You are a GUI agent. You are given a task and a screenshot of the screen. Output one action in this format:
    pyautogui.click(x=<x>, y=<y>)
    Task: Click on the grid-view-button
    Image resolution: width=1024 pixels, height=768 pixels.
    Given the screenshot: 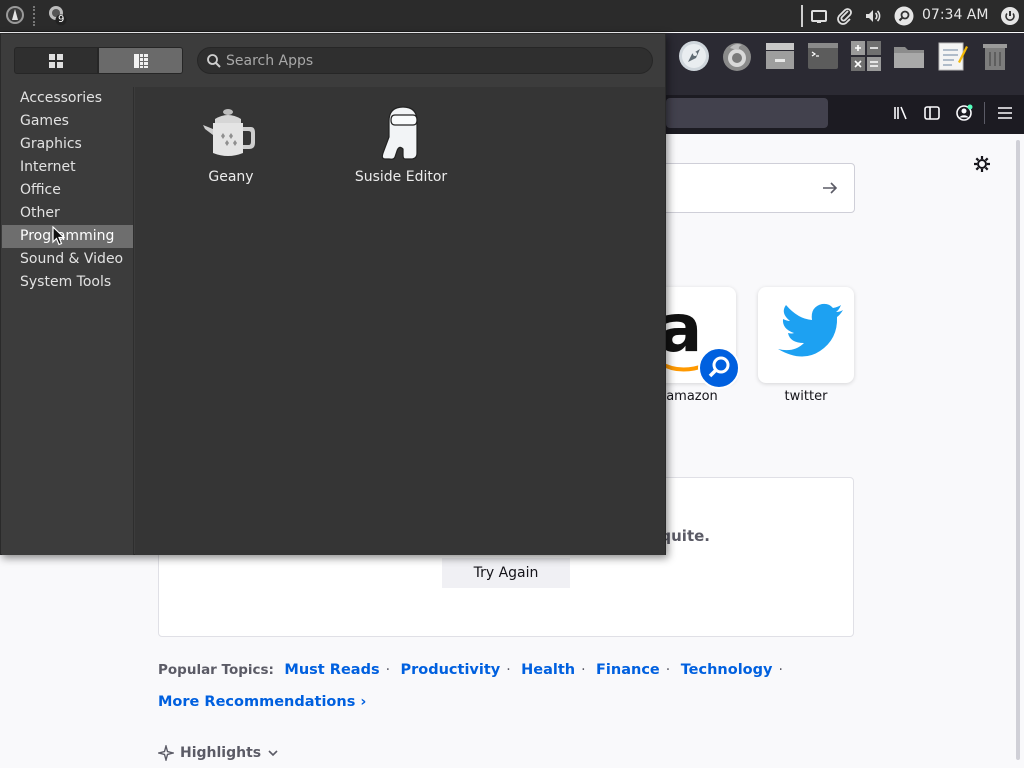 What is the action you would take?
    pyautogui.click(x=56, y=60)
    